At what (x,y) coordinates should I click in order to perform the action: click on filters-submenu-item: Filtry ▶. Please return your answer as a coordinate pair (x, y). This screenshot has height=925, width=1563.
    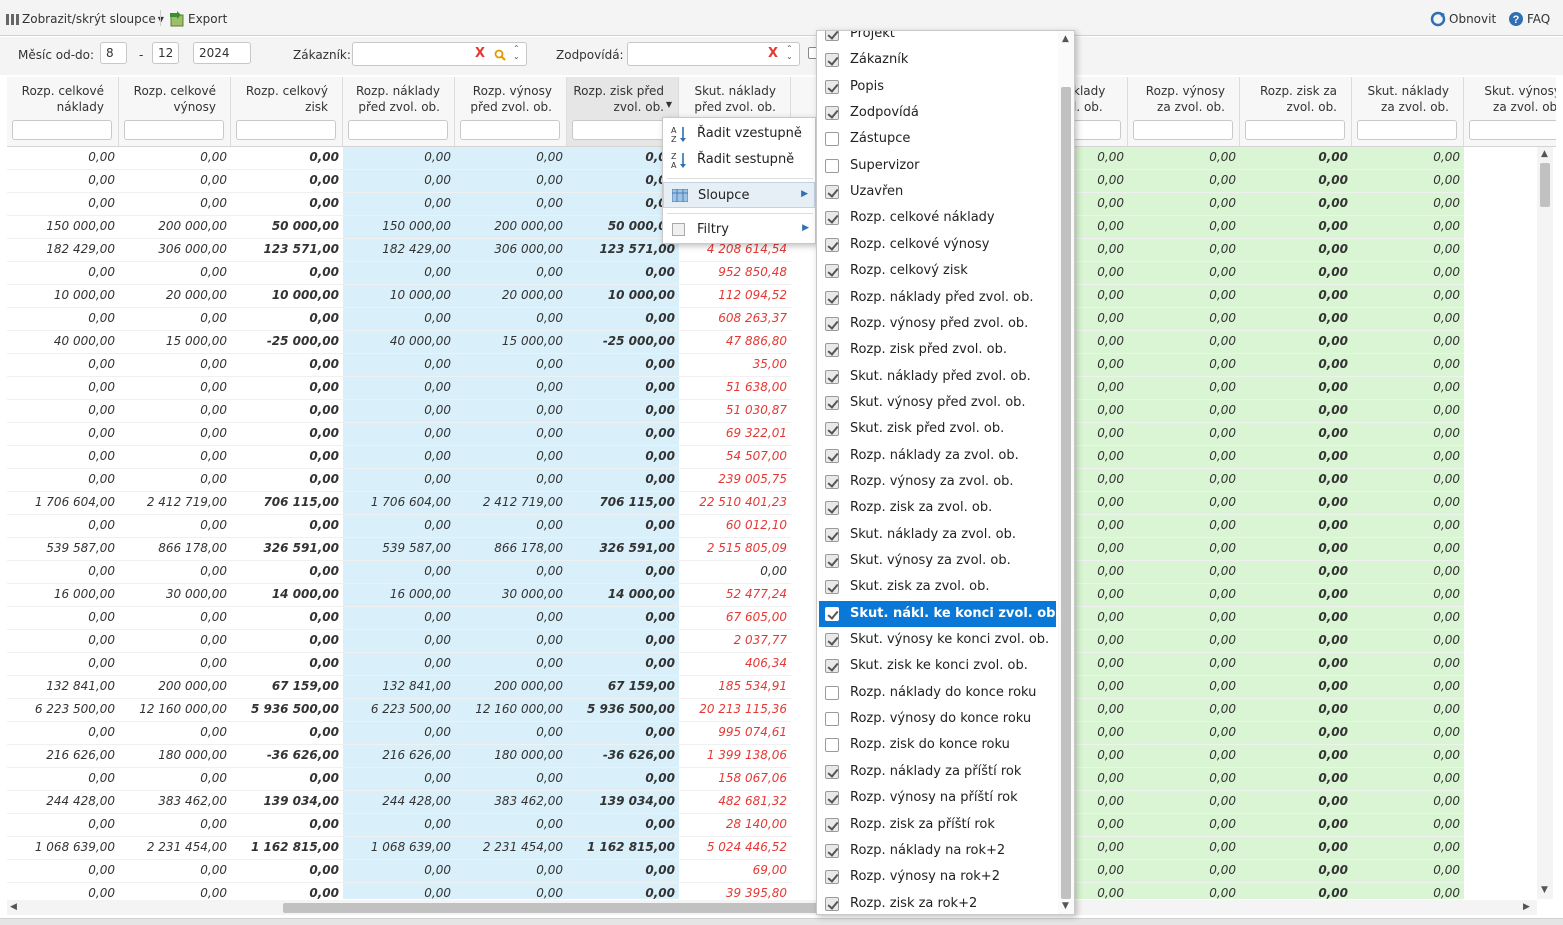
    Looking at the image, I should click on (739, 230).